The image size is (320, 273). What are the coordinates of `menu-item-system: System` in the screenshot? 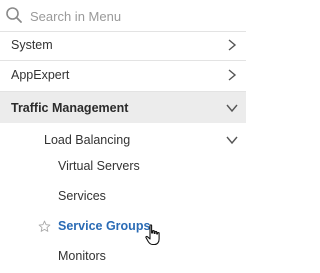 It's located at (123, 45).